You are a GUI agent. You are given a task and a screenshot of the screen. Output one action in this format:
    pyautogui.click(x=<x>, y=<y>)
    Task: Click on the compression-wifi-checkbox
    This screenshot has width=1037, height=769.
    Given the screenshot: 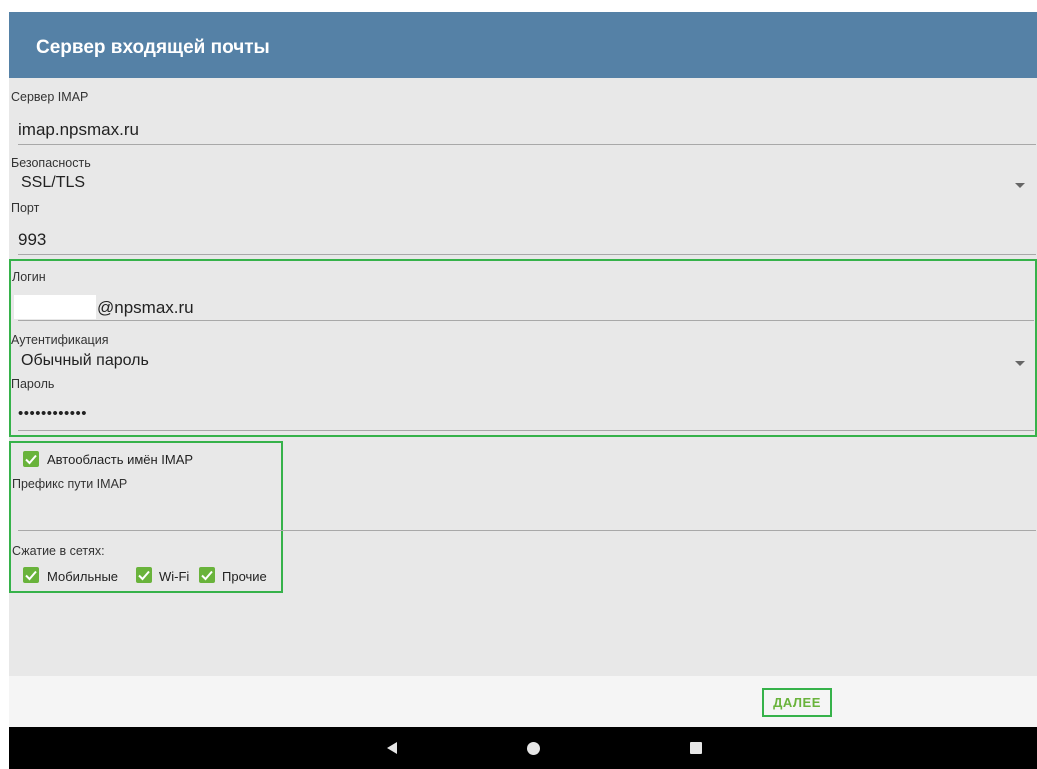 What is the action you would take?
    pyautogui.click(x=144, y=575)
    